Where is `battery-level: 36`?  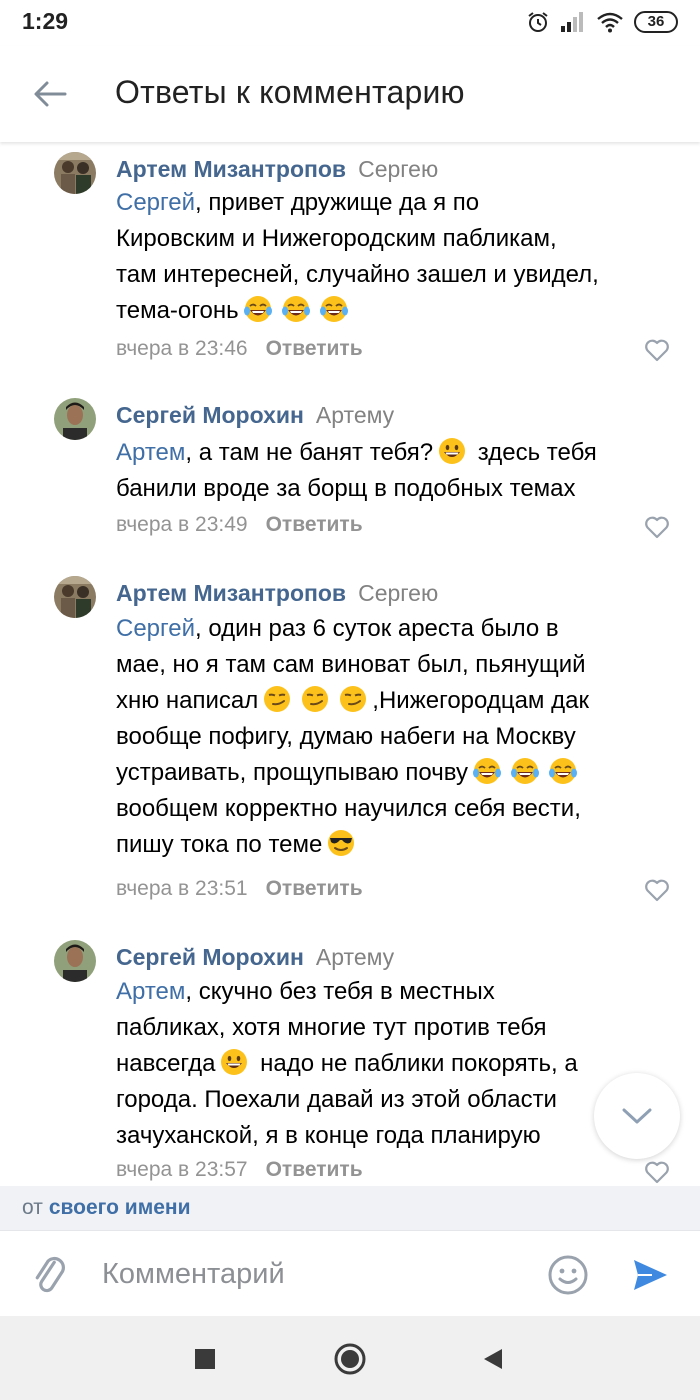 battery-level: 36 is located at coordinates (656, 21).